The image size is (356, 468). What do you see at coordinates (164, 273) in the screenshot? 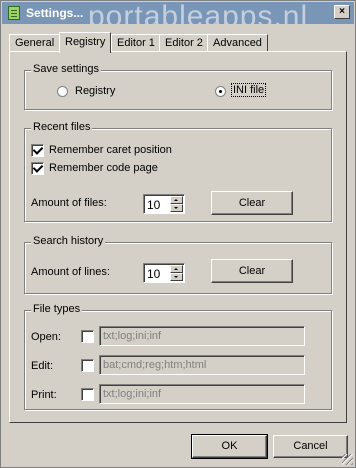
I see `amount-of-lines-spinner: 10` at bounding box center [164, 273].